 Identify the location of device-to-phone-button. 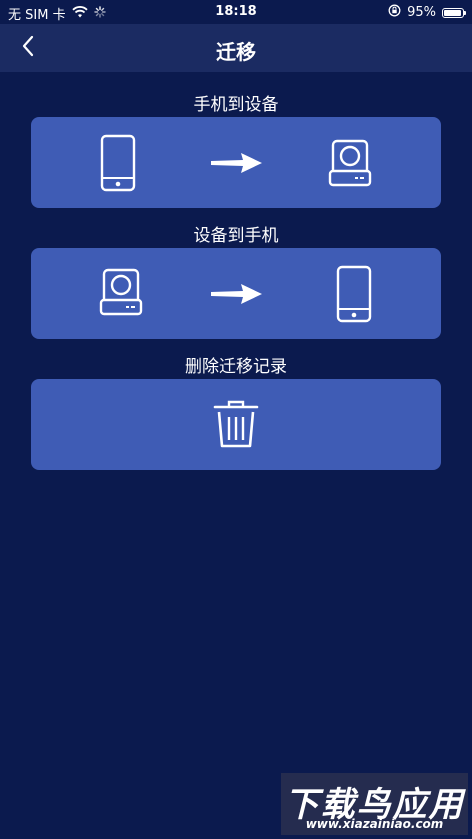
(236, 293).